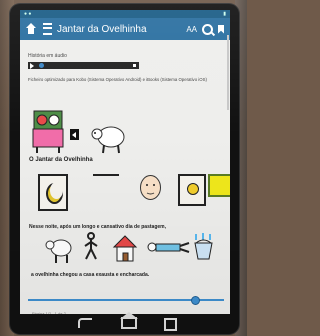 This screenshot has height=336, width=320. I want to click on story-title: O Jantar da Ovelhinha, so click(61, 160).